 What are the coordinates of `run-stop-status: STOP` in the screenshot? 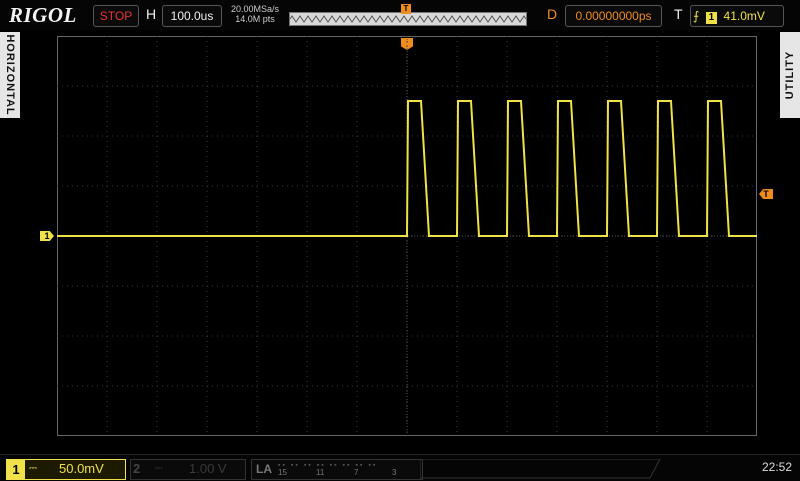 It's located at (116, 16).